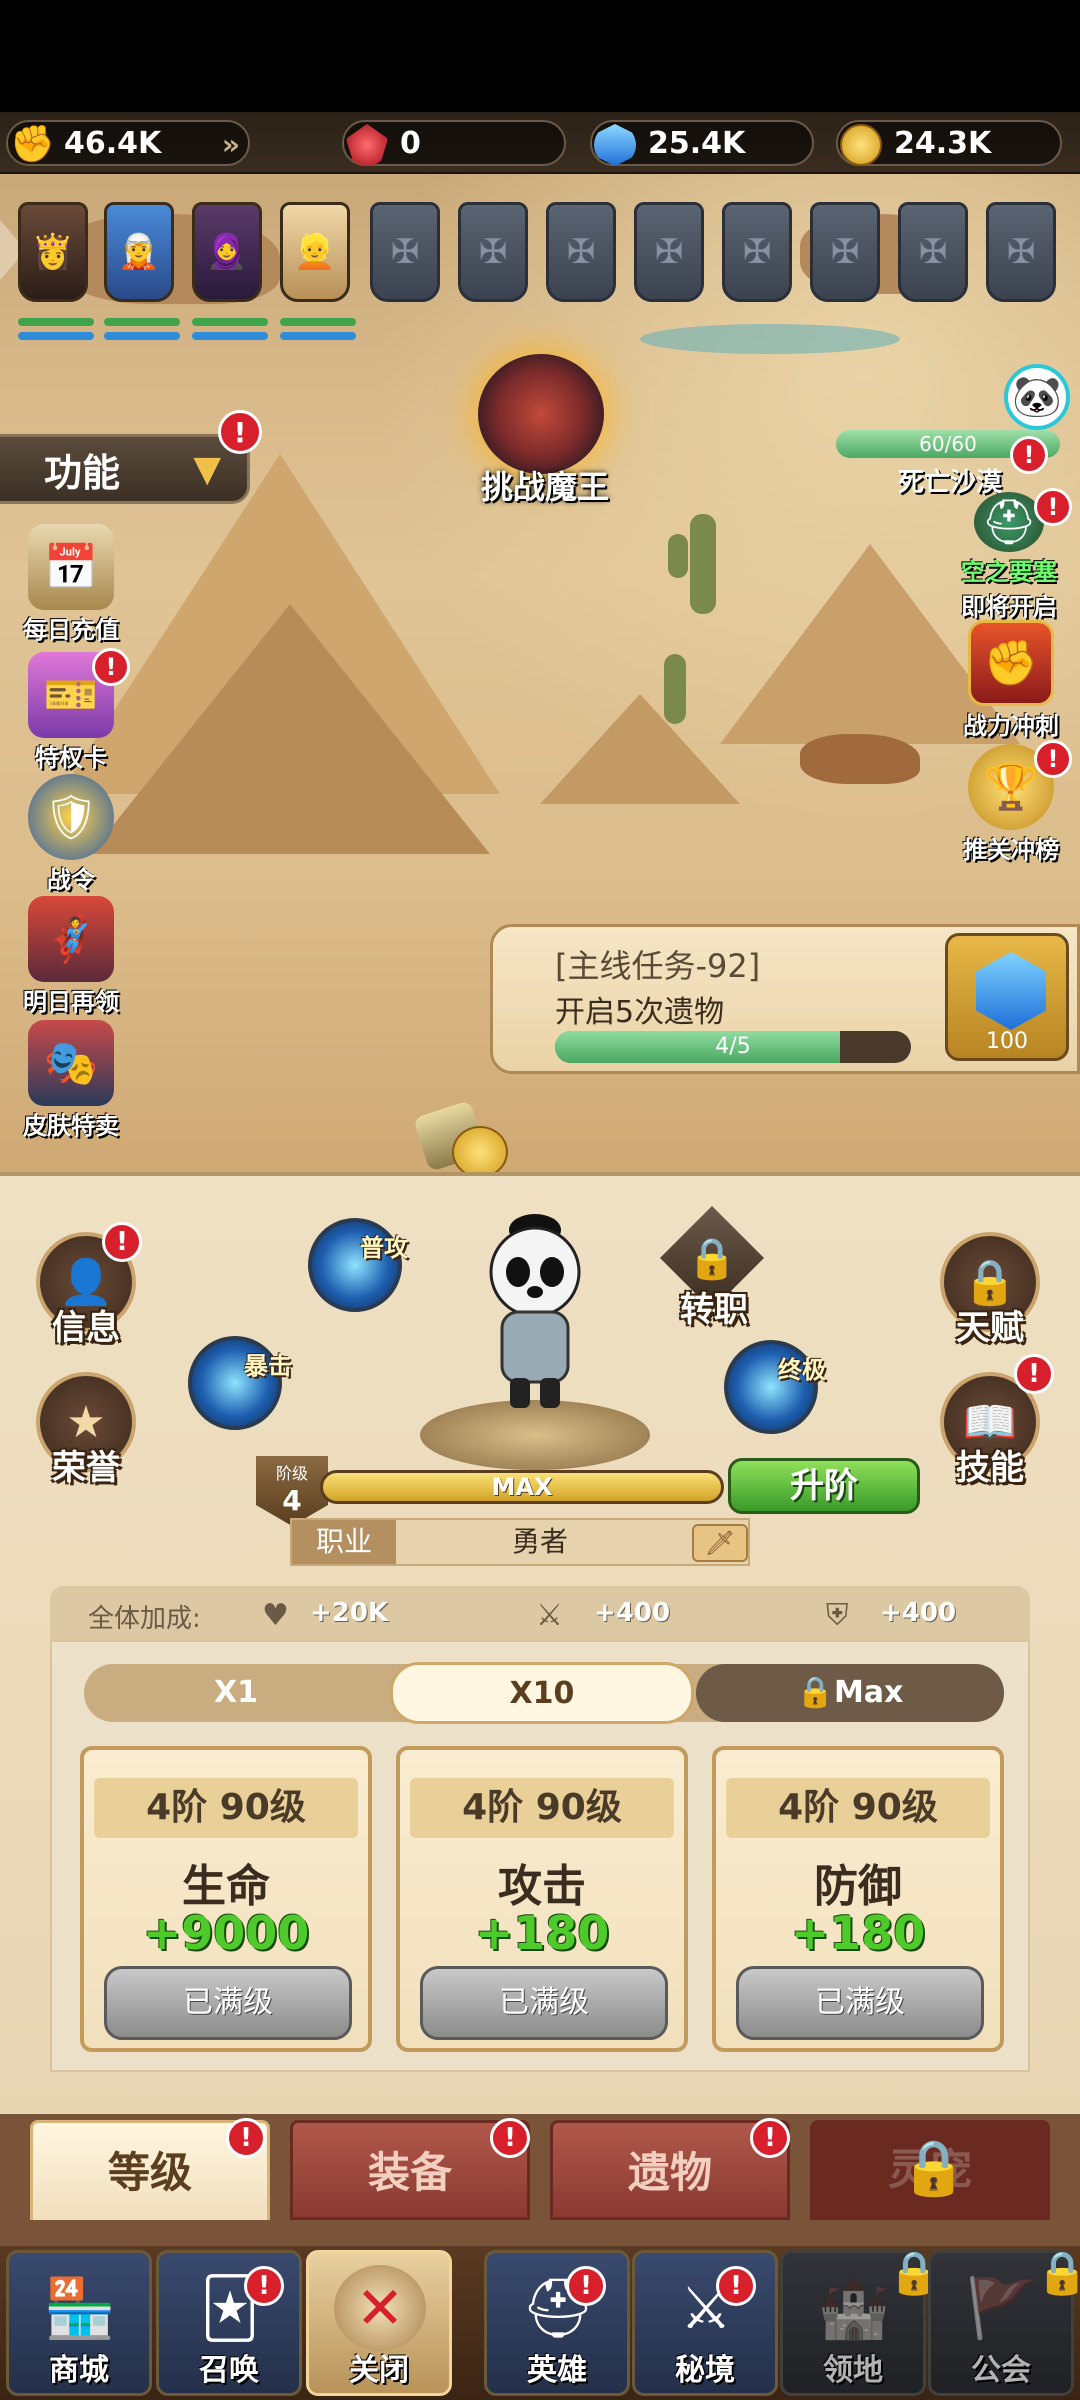 The height and width of the screenshot is (2400, 1080). What do you see at coordinates (71, 567) in the screenshot?
I see `calendar-icon: 📅` at bounding box center [71, 567].